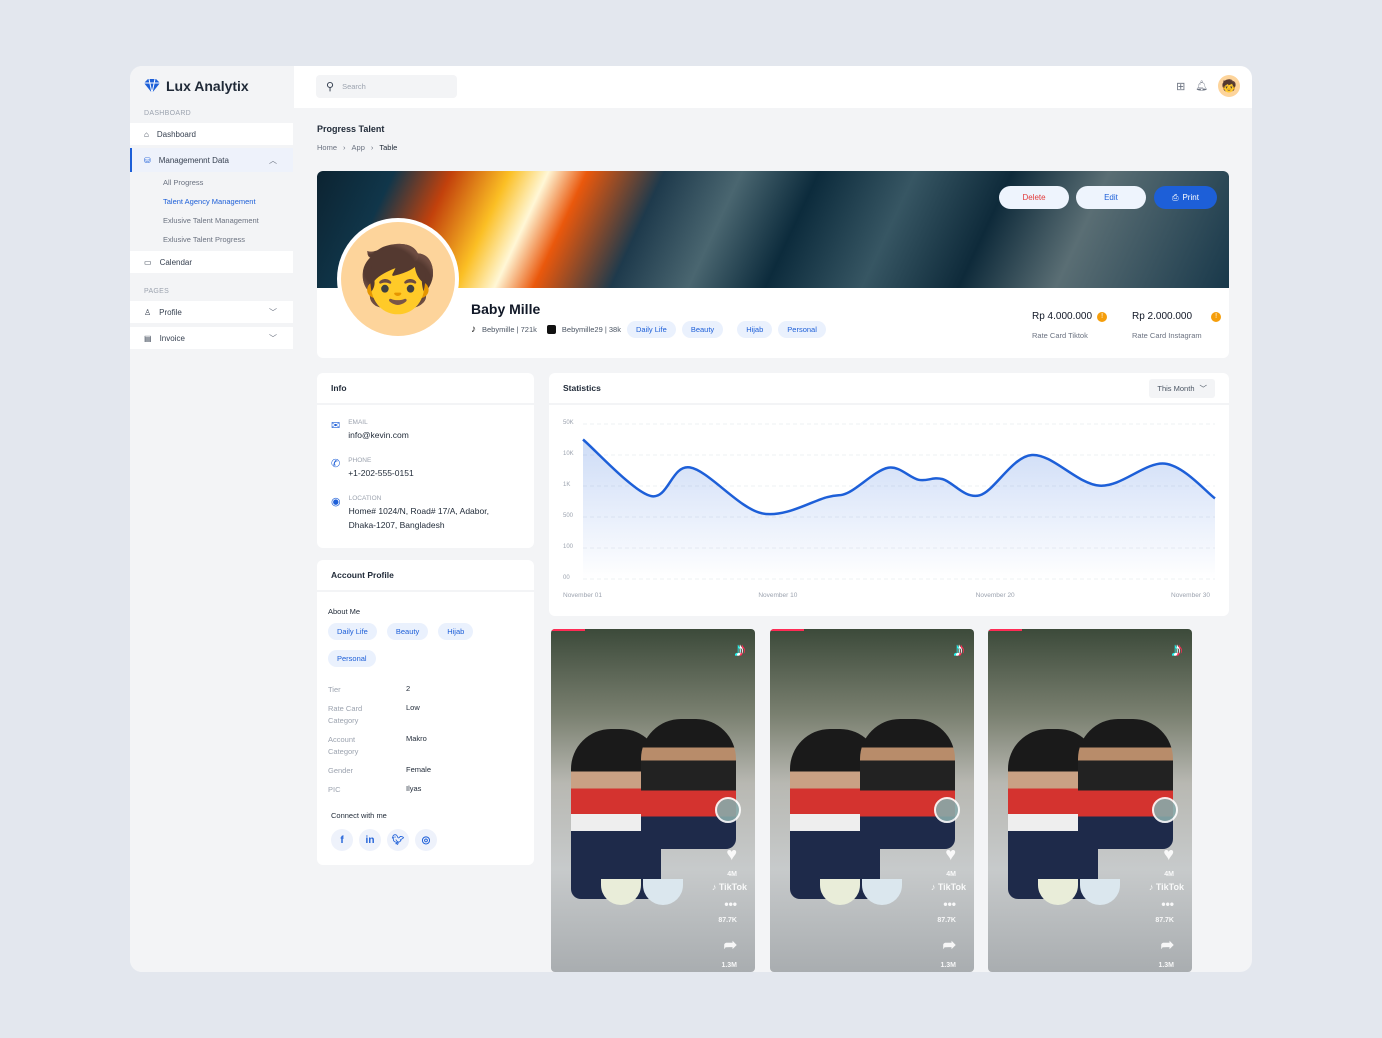  What do you see at coordinates (211, 262) in the screenshot?
I see `sidebar-item-calendar: ▭ Calendar` at bounding box center [211, 262].